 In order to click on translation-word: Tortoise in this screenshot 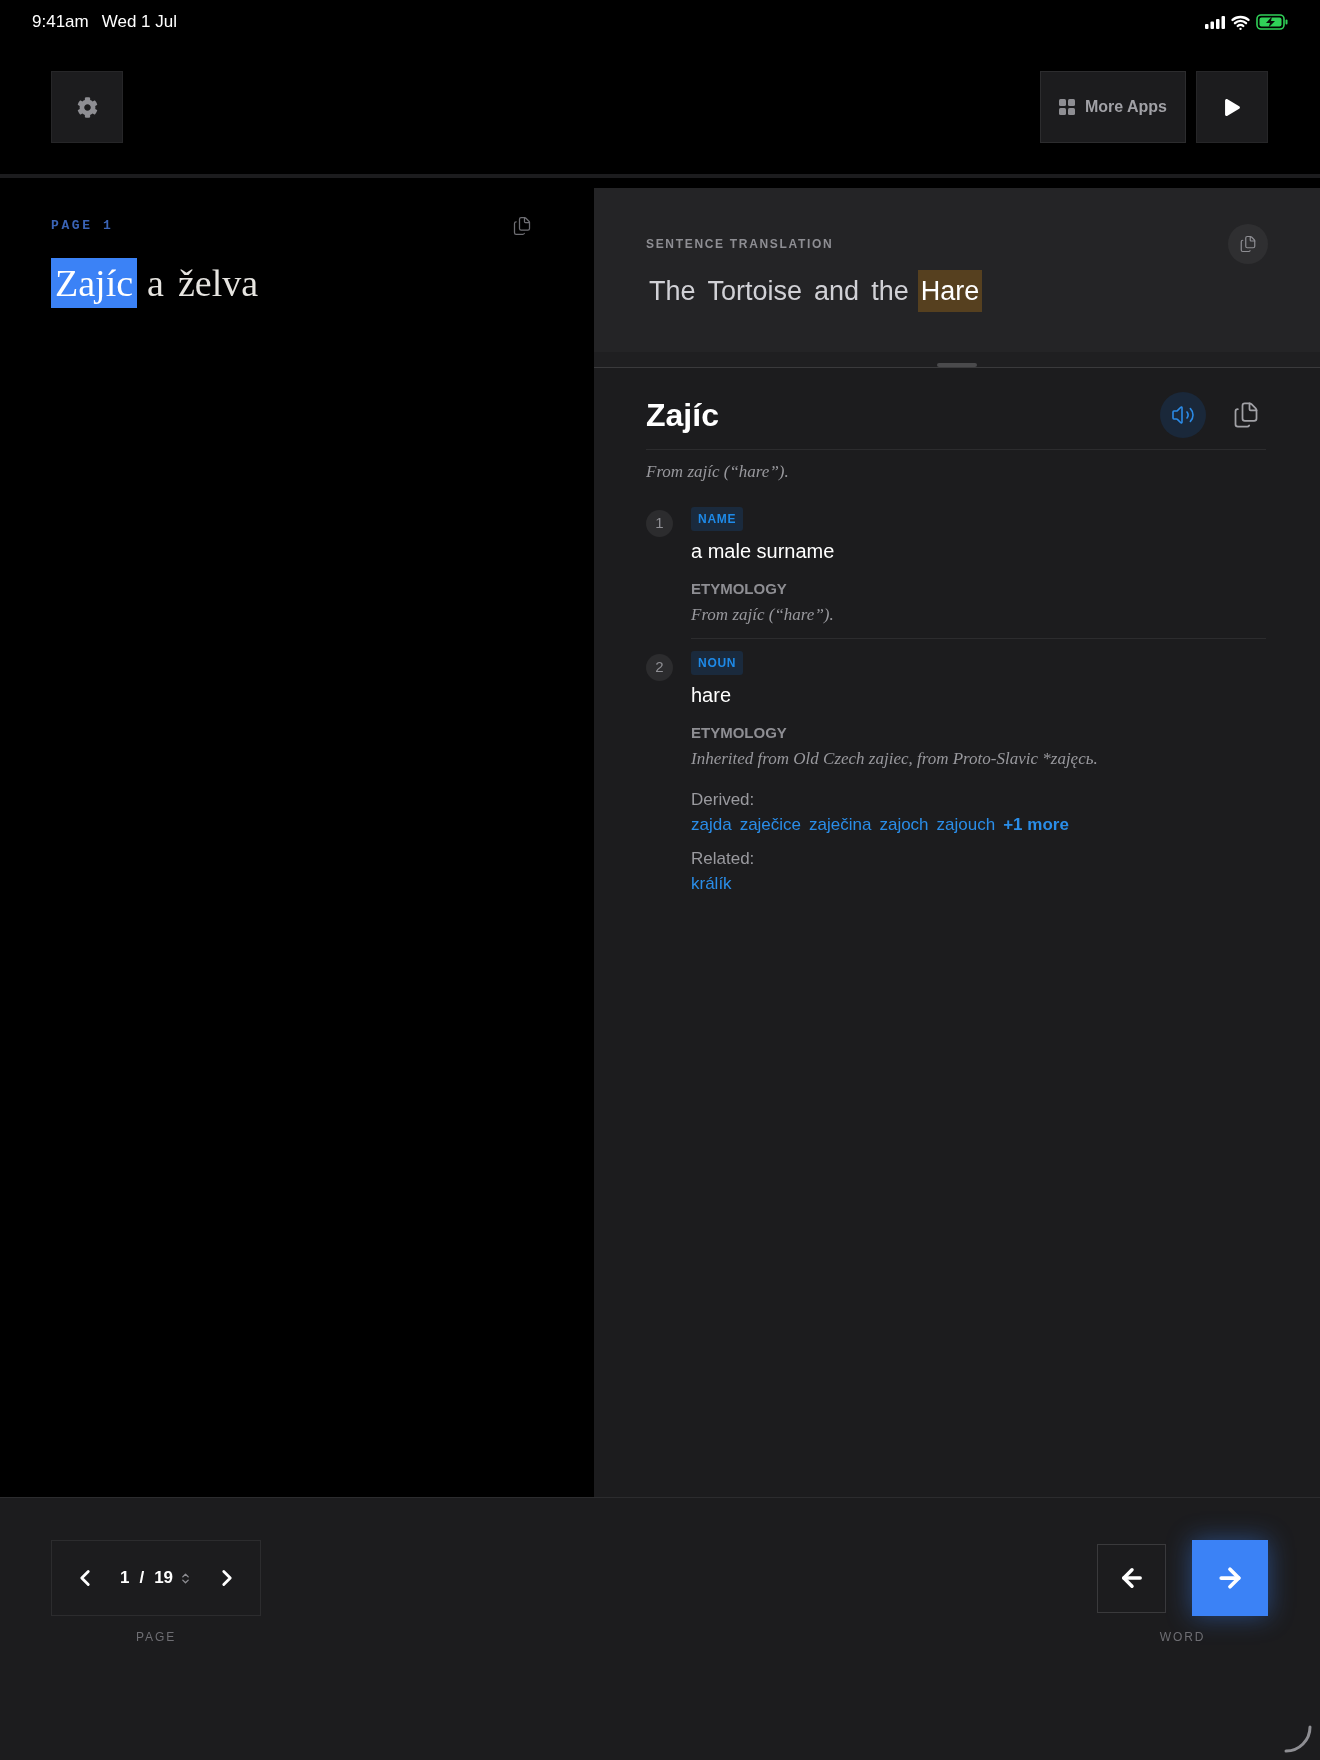, I will do `click(755, 291)`.